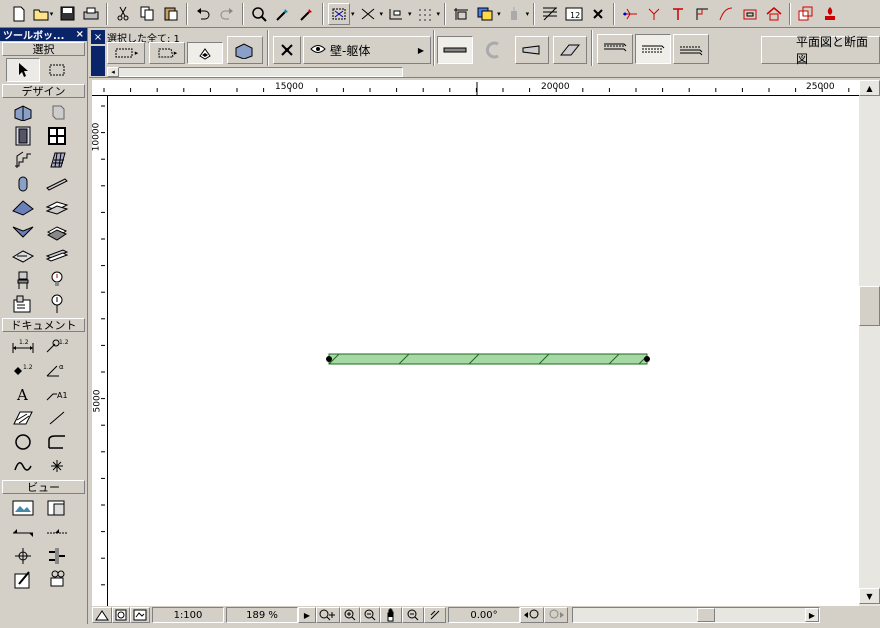  I want to click on circle-tool, so click(23, 442).